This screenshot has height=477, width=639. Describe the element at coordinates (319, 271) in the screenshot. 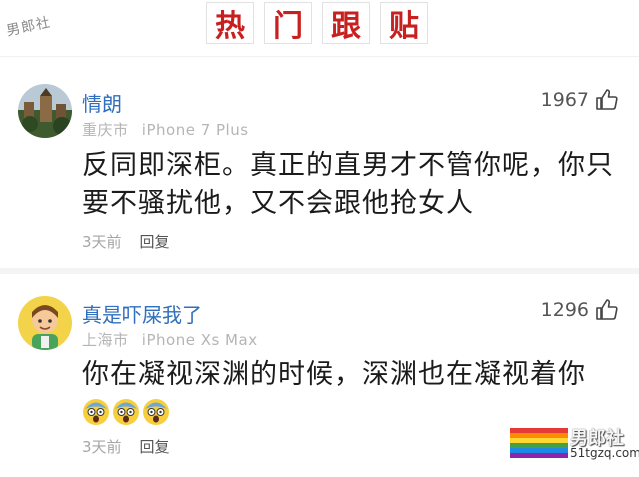

I see `comment-separator` at that location.